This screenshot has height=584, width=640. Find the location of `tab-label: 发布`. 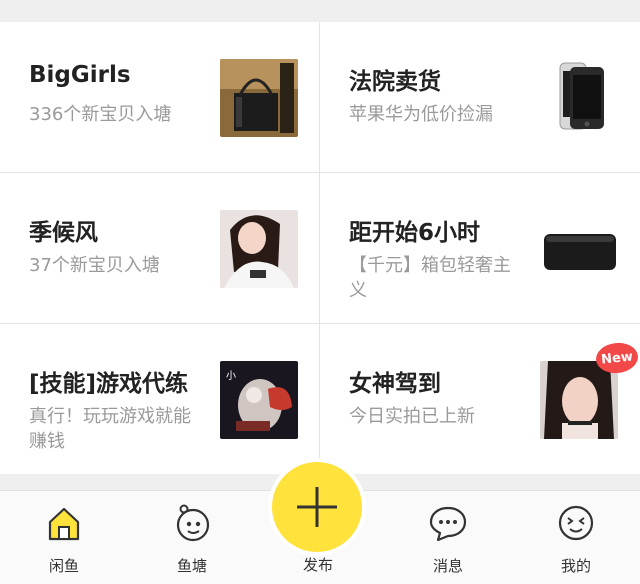

tab-label: 发布 is located at coordinates (317, 565).